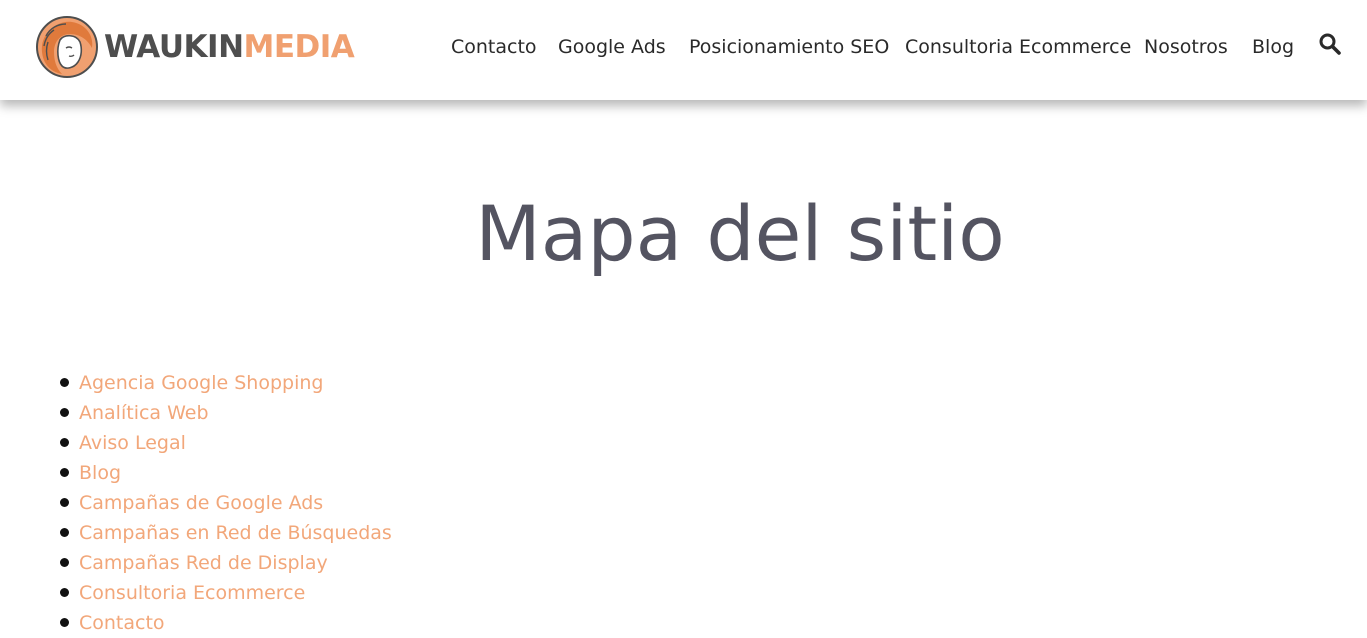 The image size is (1367, 638). I want to click on sitemap-link: Contacto, so click(122, 623).